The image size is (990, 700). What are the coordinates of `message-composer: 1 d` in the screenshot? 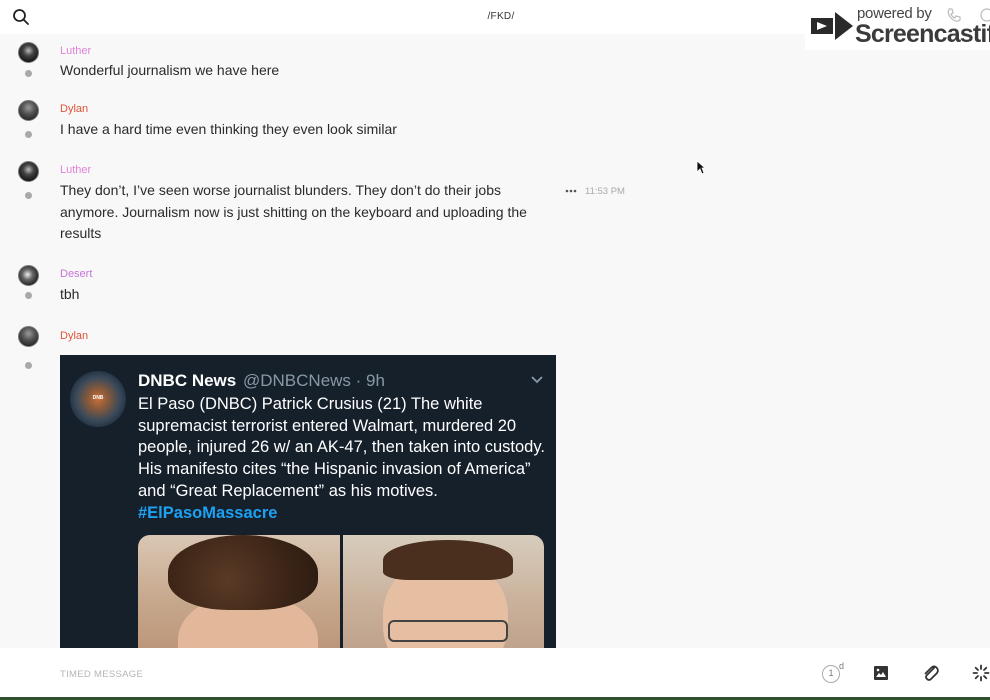 It's located at (495, 674).